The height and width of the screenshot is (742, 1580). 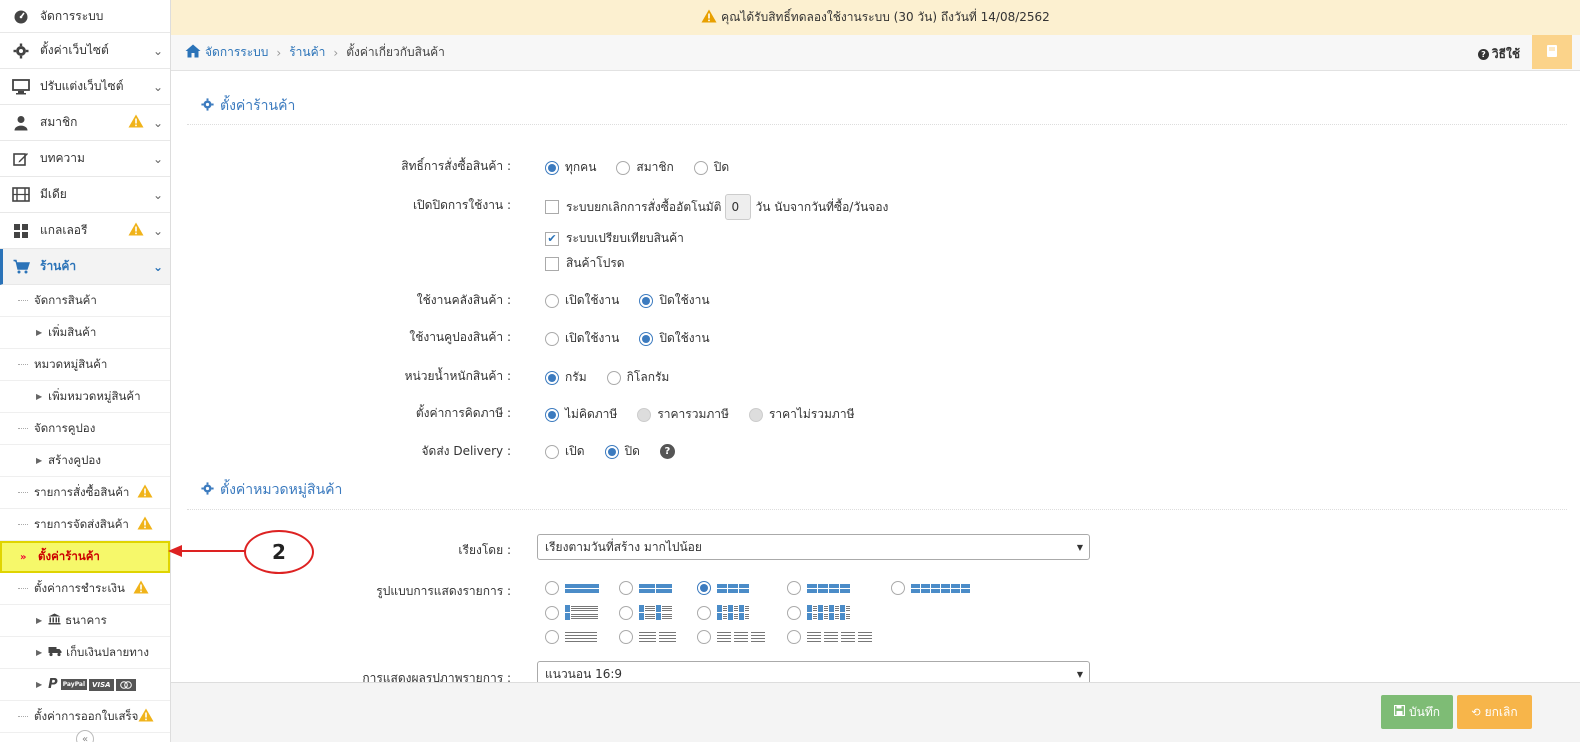 I want to click on submenu-manage-products: จัดการสินค้า, so click(x=85, y=301).